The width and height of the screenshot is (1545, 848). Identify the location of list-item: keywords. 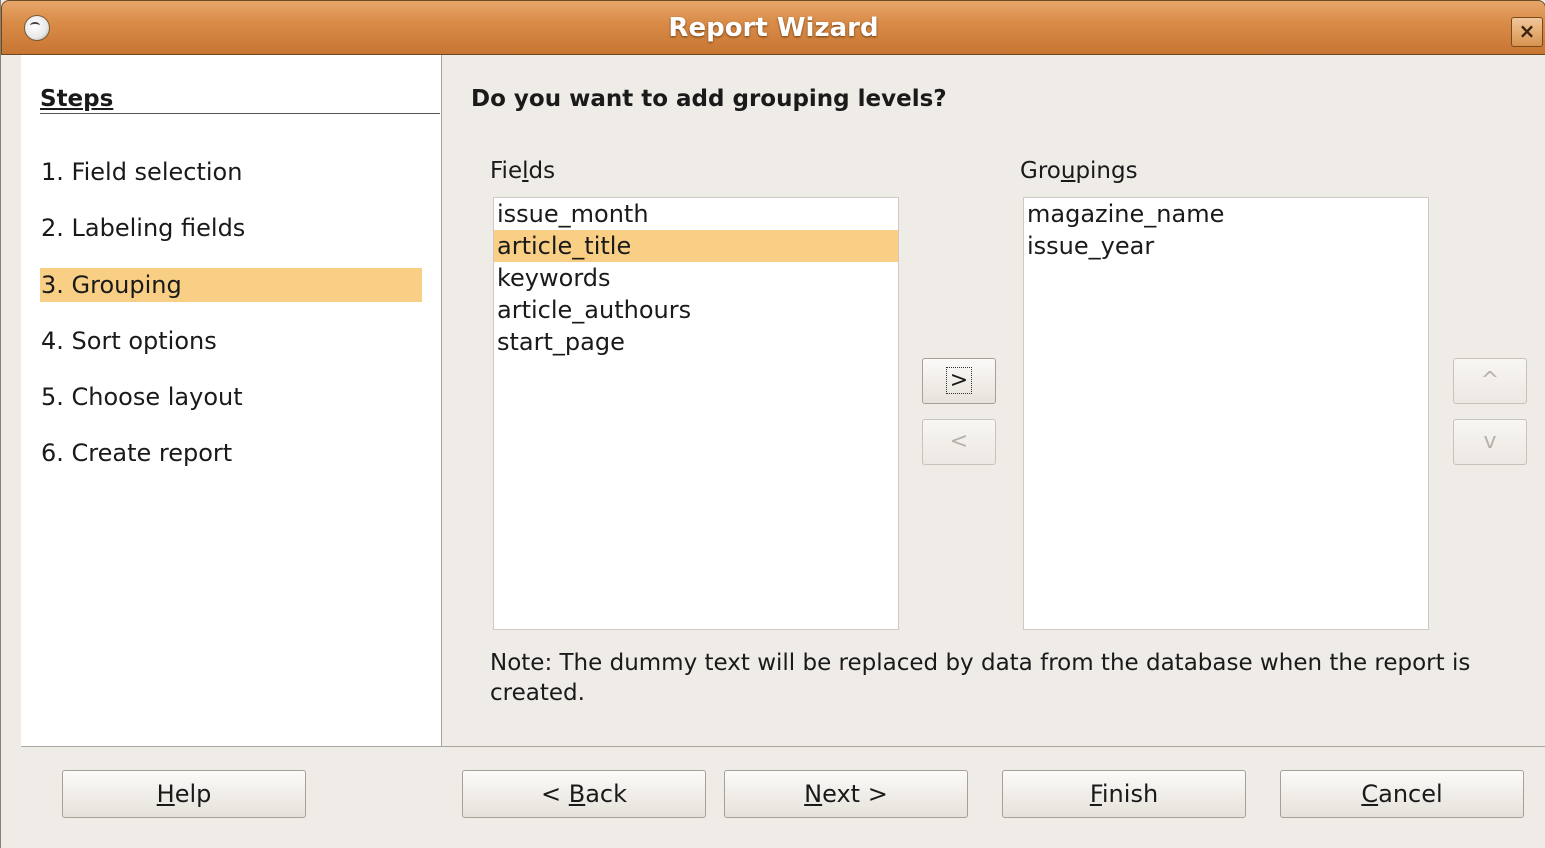
(696, 278).